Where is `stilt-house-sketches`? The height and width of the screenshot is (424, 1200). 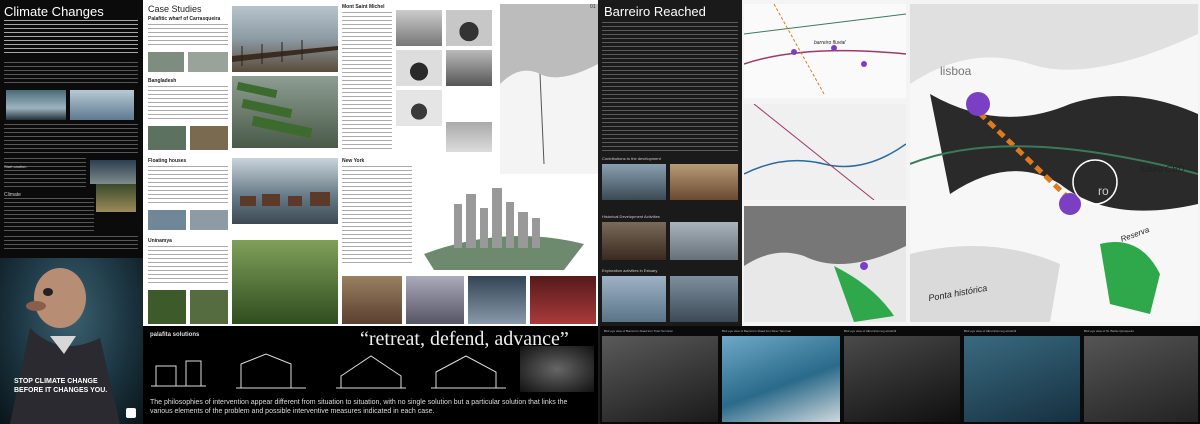 stilt-house-sketches is located at coordinates (328, 371).